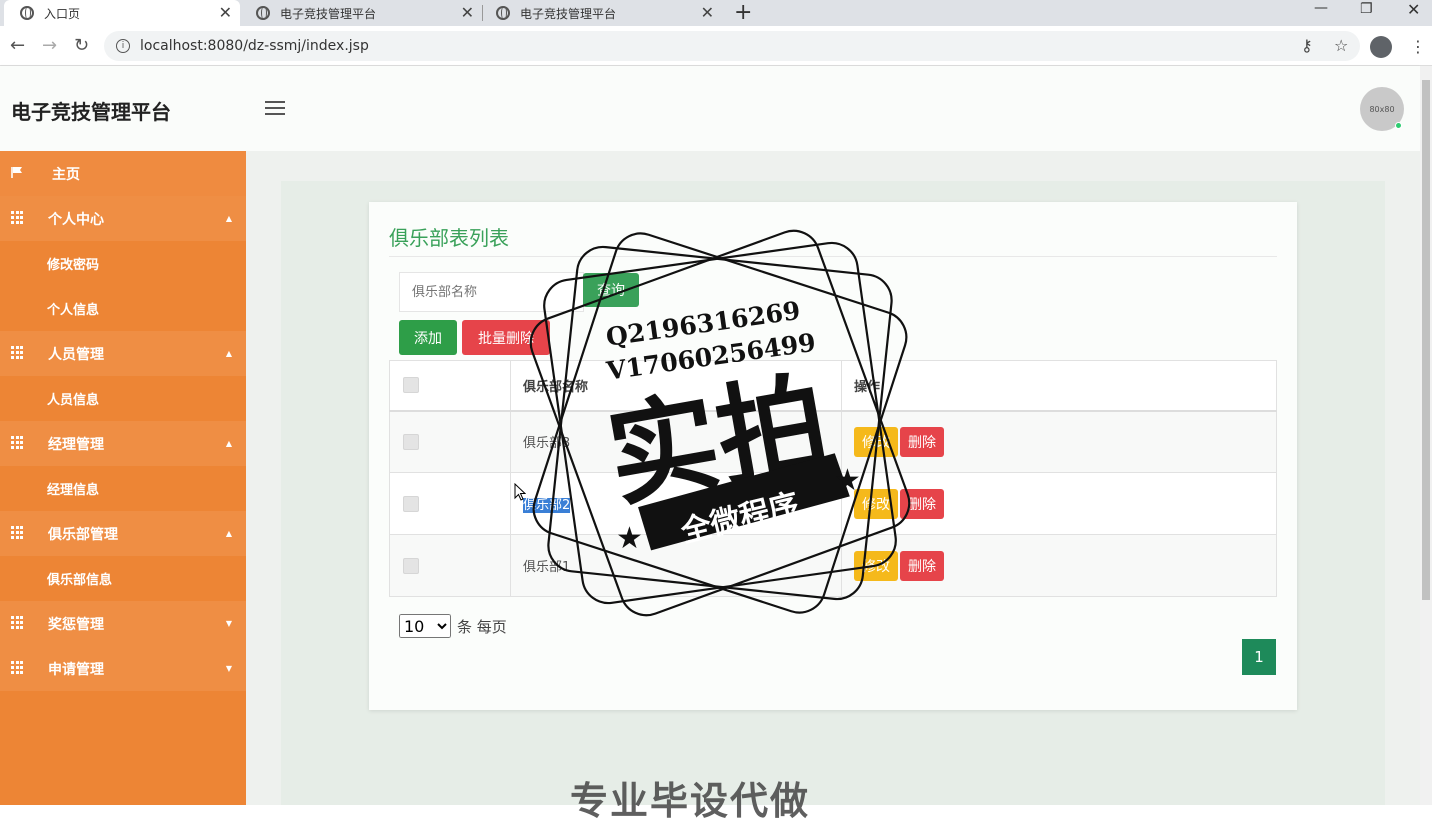 Image resolution: width=1432 pixels, height=825 pixels. I want to click on back-icon: ←, so click(17, 45).